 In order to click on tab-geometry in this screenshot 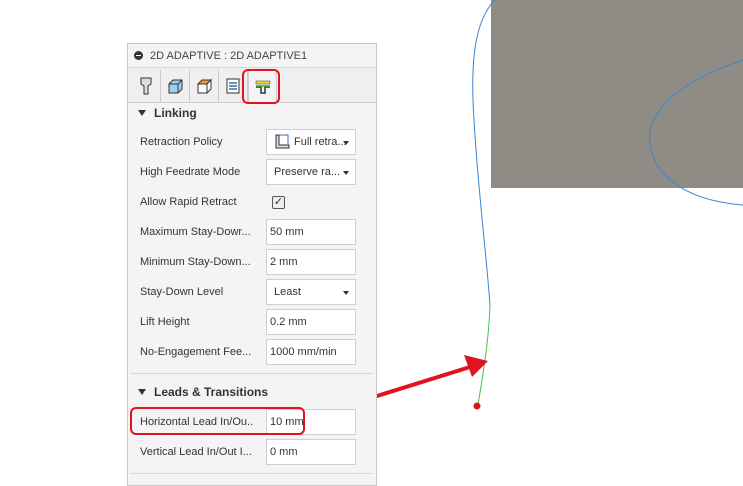, I will do `click(175, 86)`.